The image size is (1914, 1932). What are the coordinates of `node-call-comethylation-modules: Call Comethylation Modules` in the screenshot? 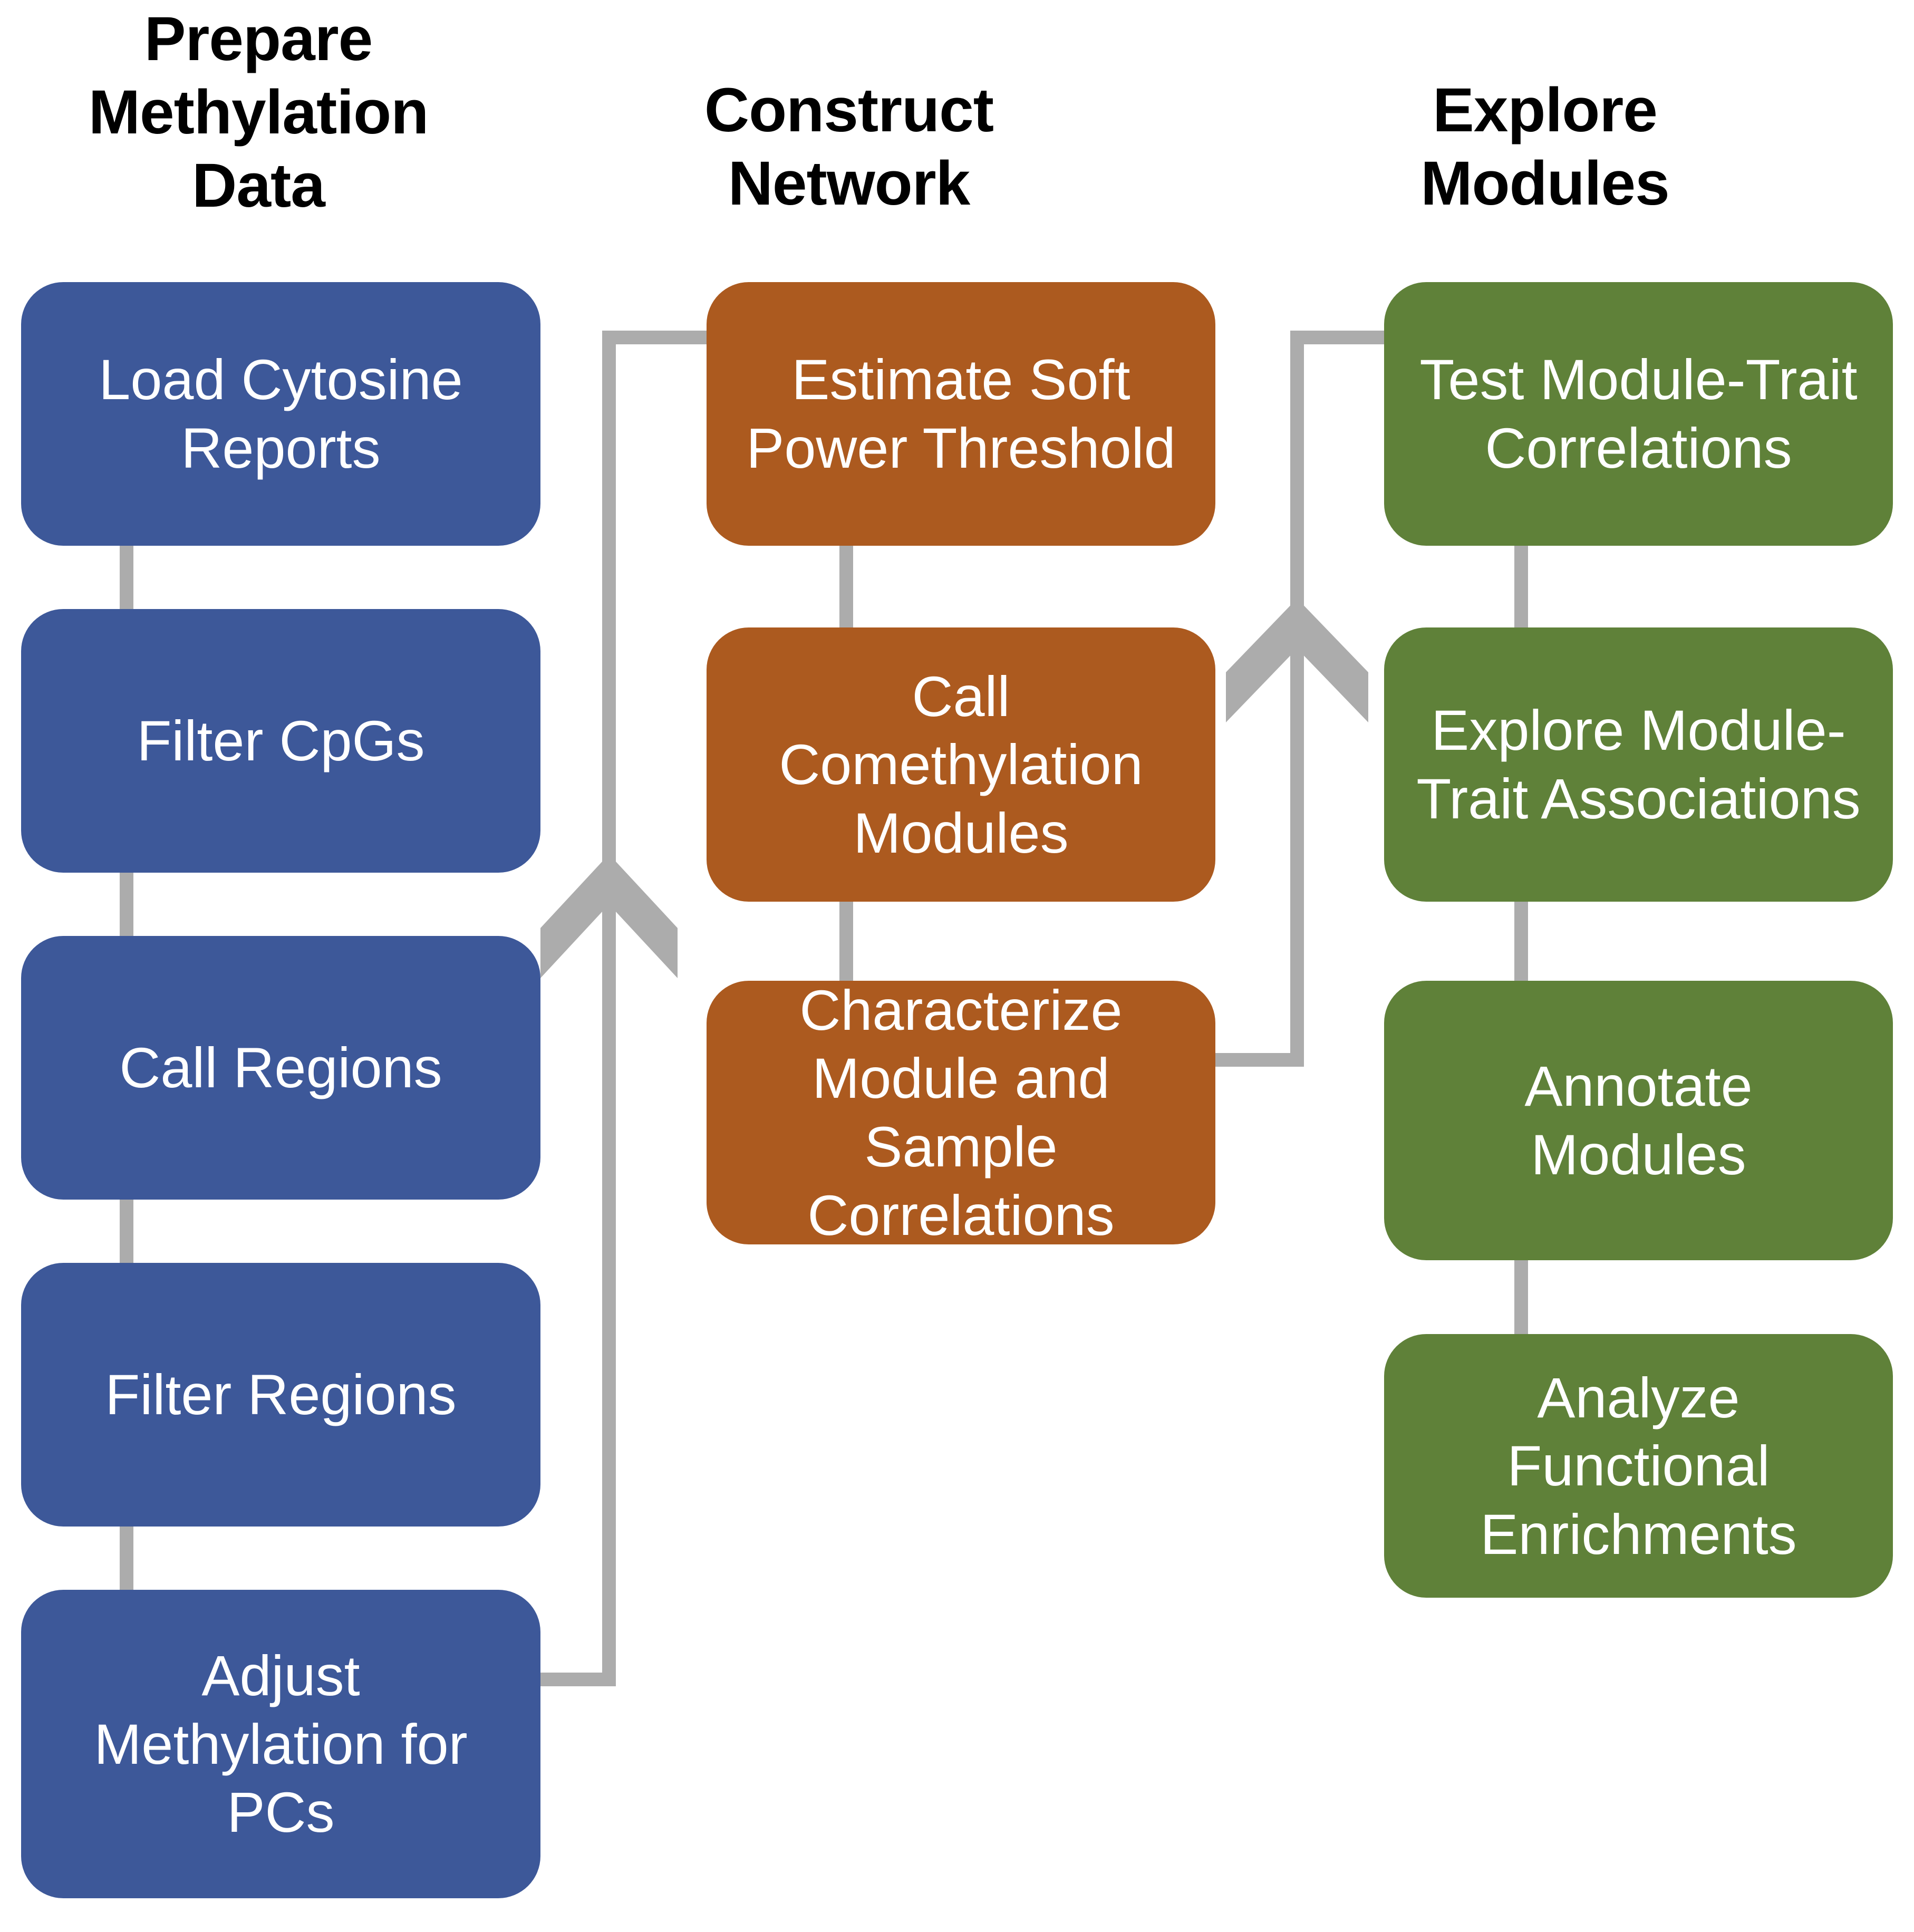 It's located at (961, 764).